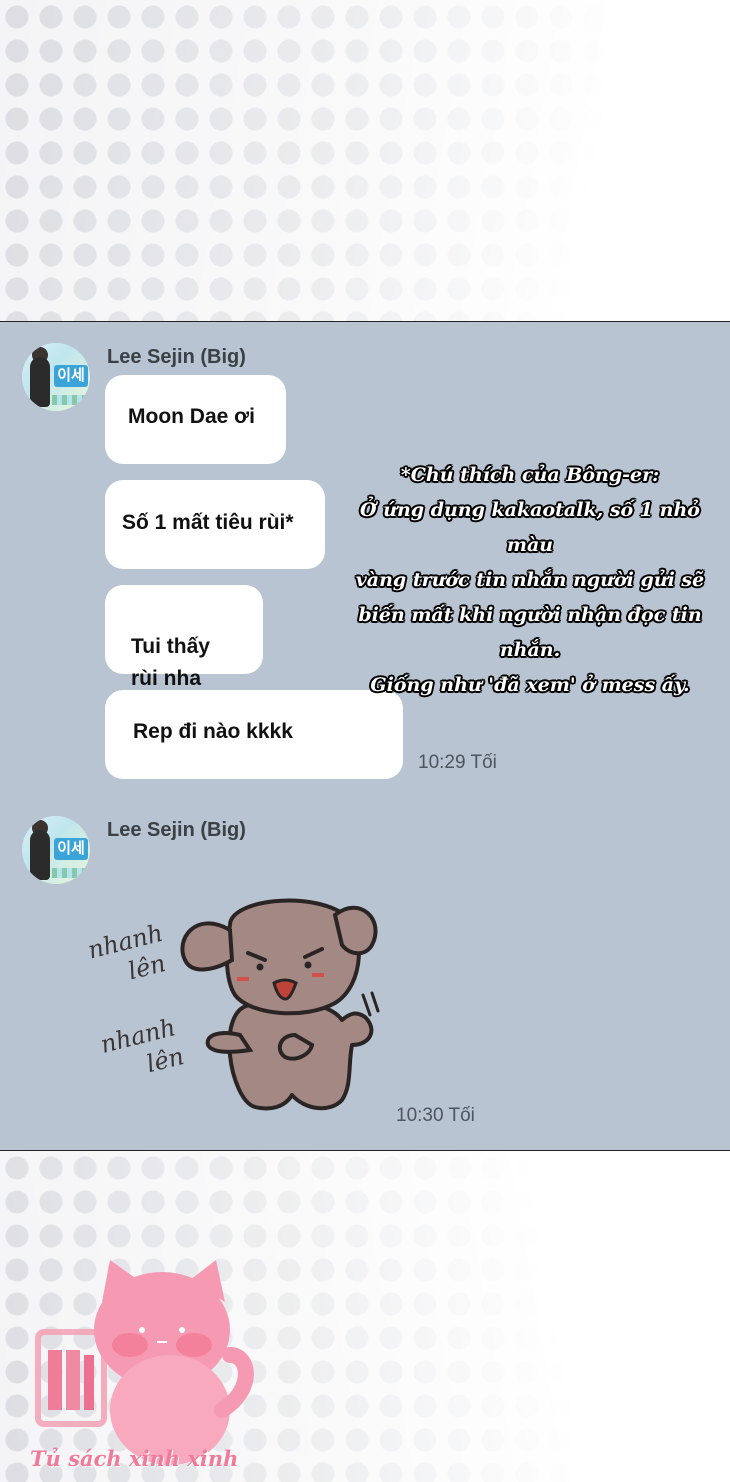 This screenshot has width=730, height=1482. I want to click on note-line: Ở ứng dụng kakaotalk, số 1 nhỏ màu, so click(530, 527).